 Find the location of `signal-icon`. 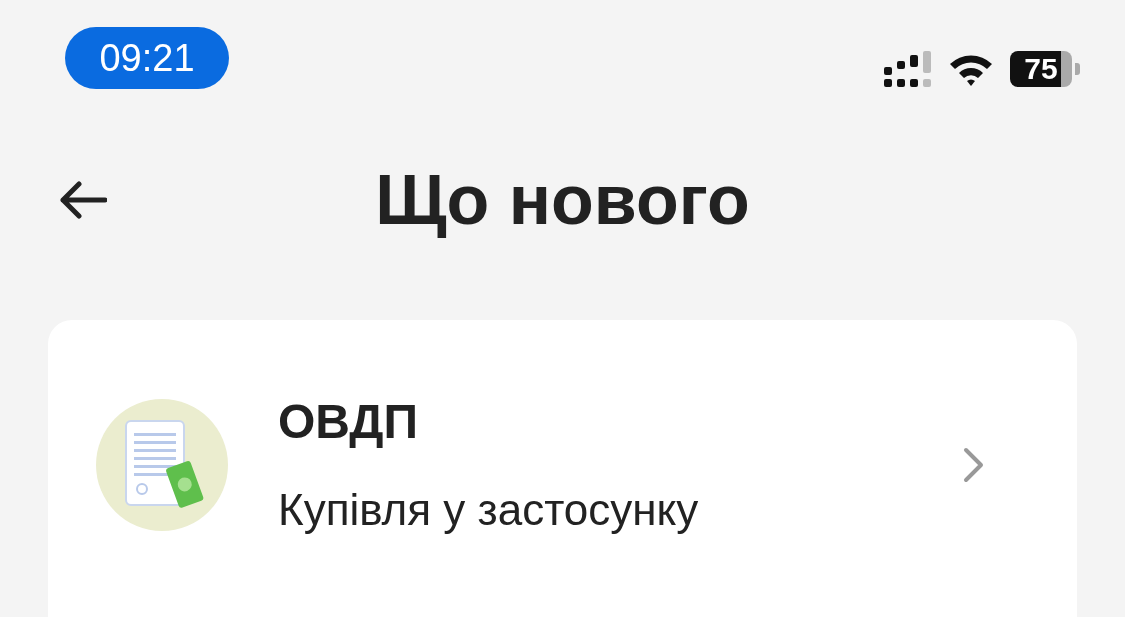

signal-icon is located at coordinates (908, 69).